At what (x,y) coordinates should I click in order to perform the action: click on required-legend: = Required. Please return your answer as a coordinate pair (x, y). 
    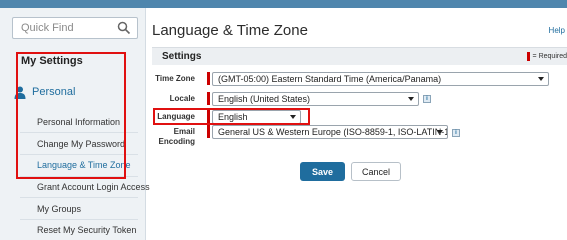
    Looking at the image, I should click on (546, 56).